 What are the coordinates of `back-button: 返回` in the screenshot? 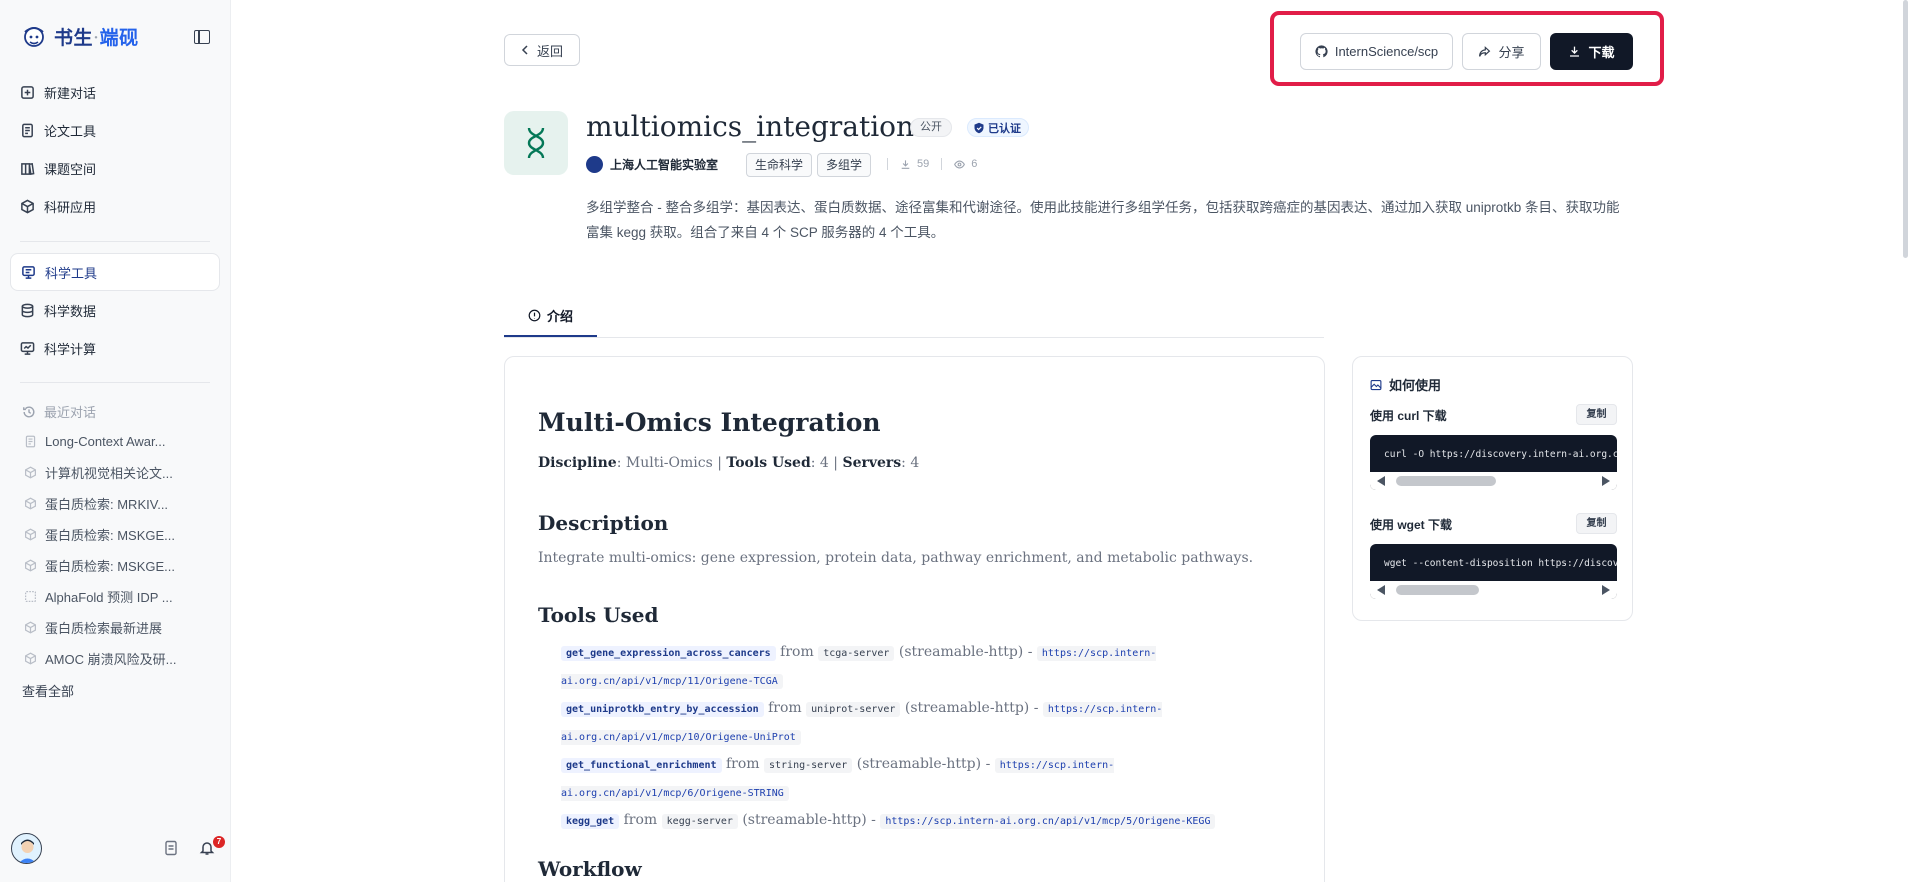 It's located at (542, 50).